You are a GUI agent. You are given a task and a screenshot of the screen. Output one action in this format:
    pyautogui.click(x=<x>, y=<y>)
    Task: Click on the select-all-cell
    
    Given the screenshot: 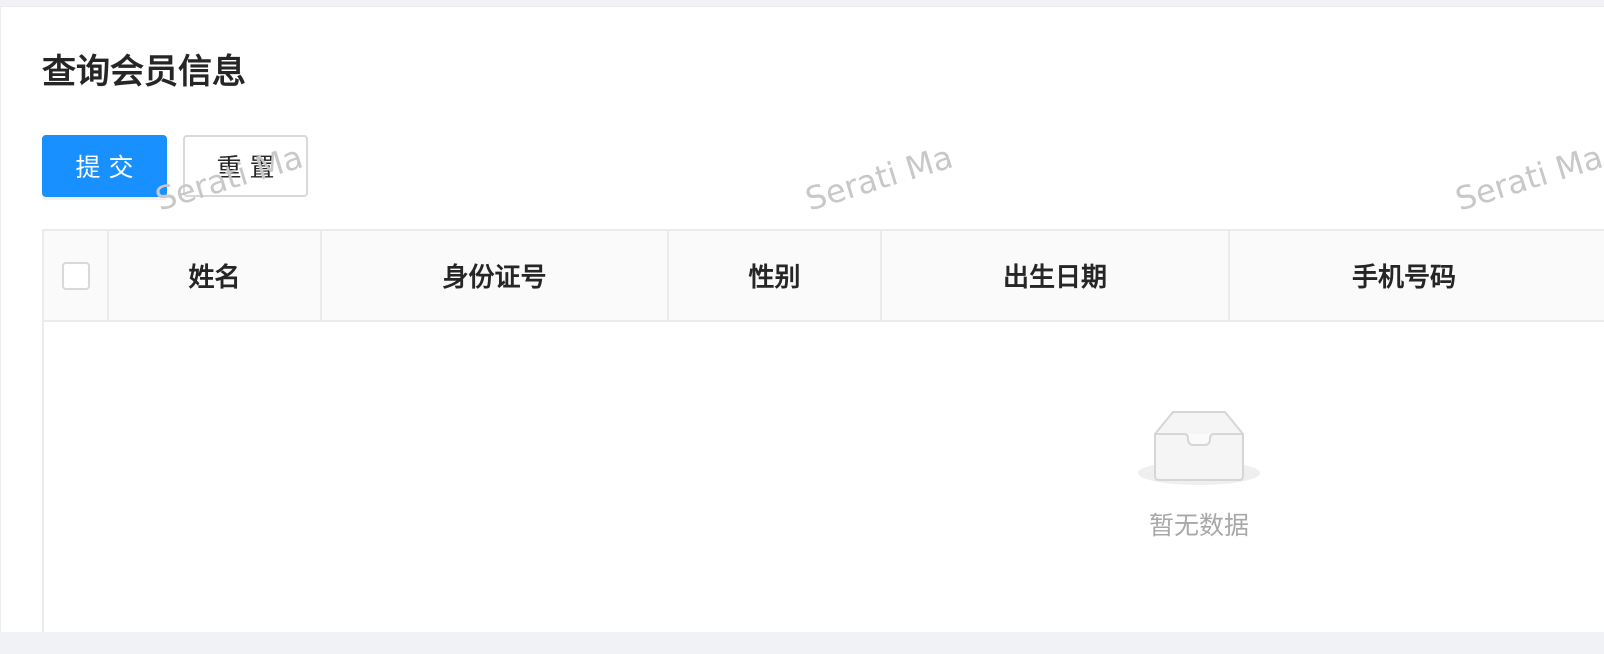 What is the action you would take?
    pyautogui.click(x=76, y=275)
    